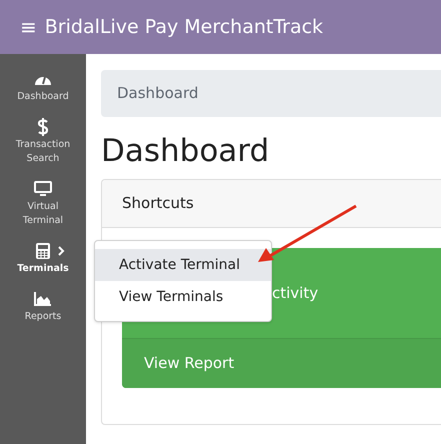 This screenshot has width=441, height=444. Describe the element at coordinates (183, 297) in the screenshot. I see `submenu-item: View Terminals` at that location.